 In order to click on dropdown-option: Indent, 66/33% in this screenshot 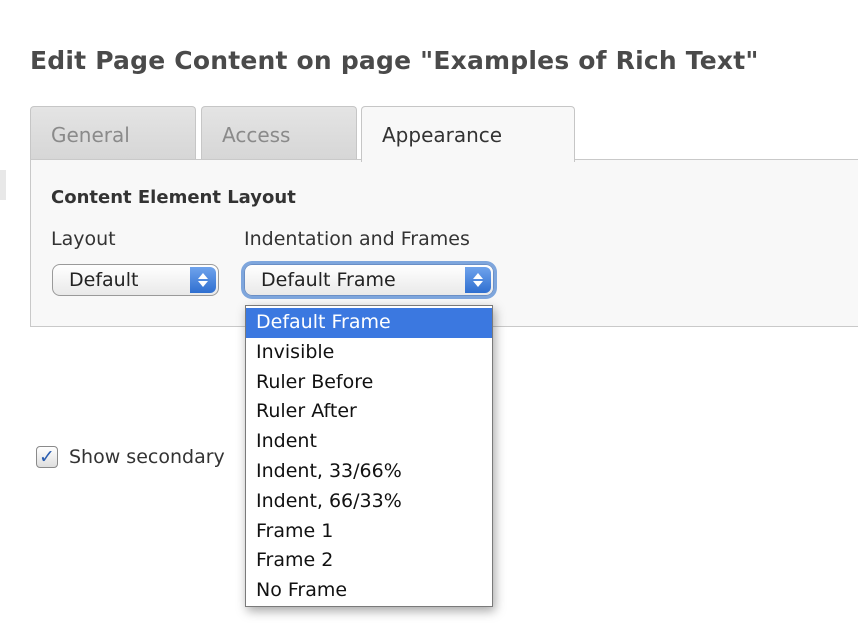, I will do `click(369, 502)`.